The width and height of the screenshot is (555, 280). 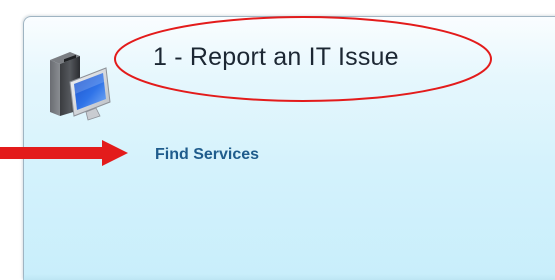 What do you see at coordinates (80, 86) in the screenshot?
I see `desktop-computer-icon` at bounding box center [80, 86].